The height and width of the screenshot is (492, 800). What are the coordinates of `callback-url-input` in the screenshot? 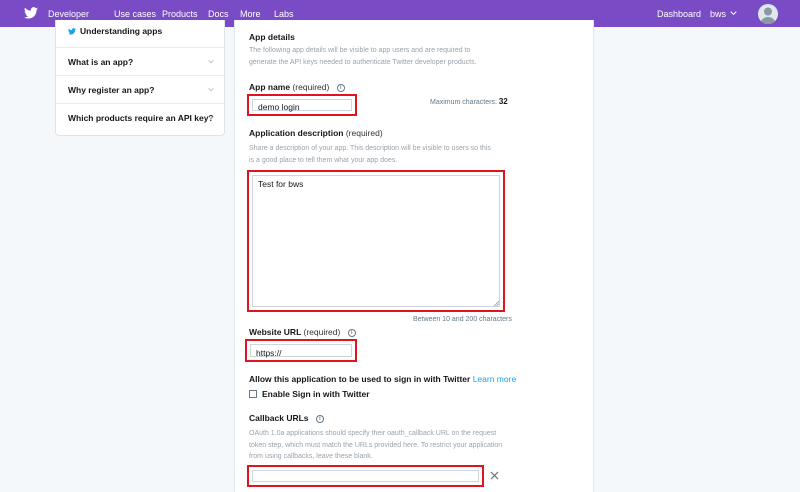 It's located at (365, 476).